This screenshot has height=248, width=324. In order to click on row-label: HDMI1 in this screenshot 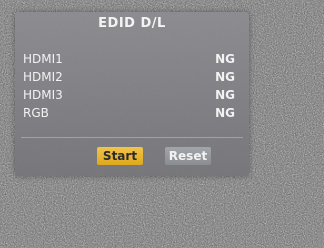, I will do `click(43, 59)`.